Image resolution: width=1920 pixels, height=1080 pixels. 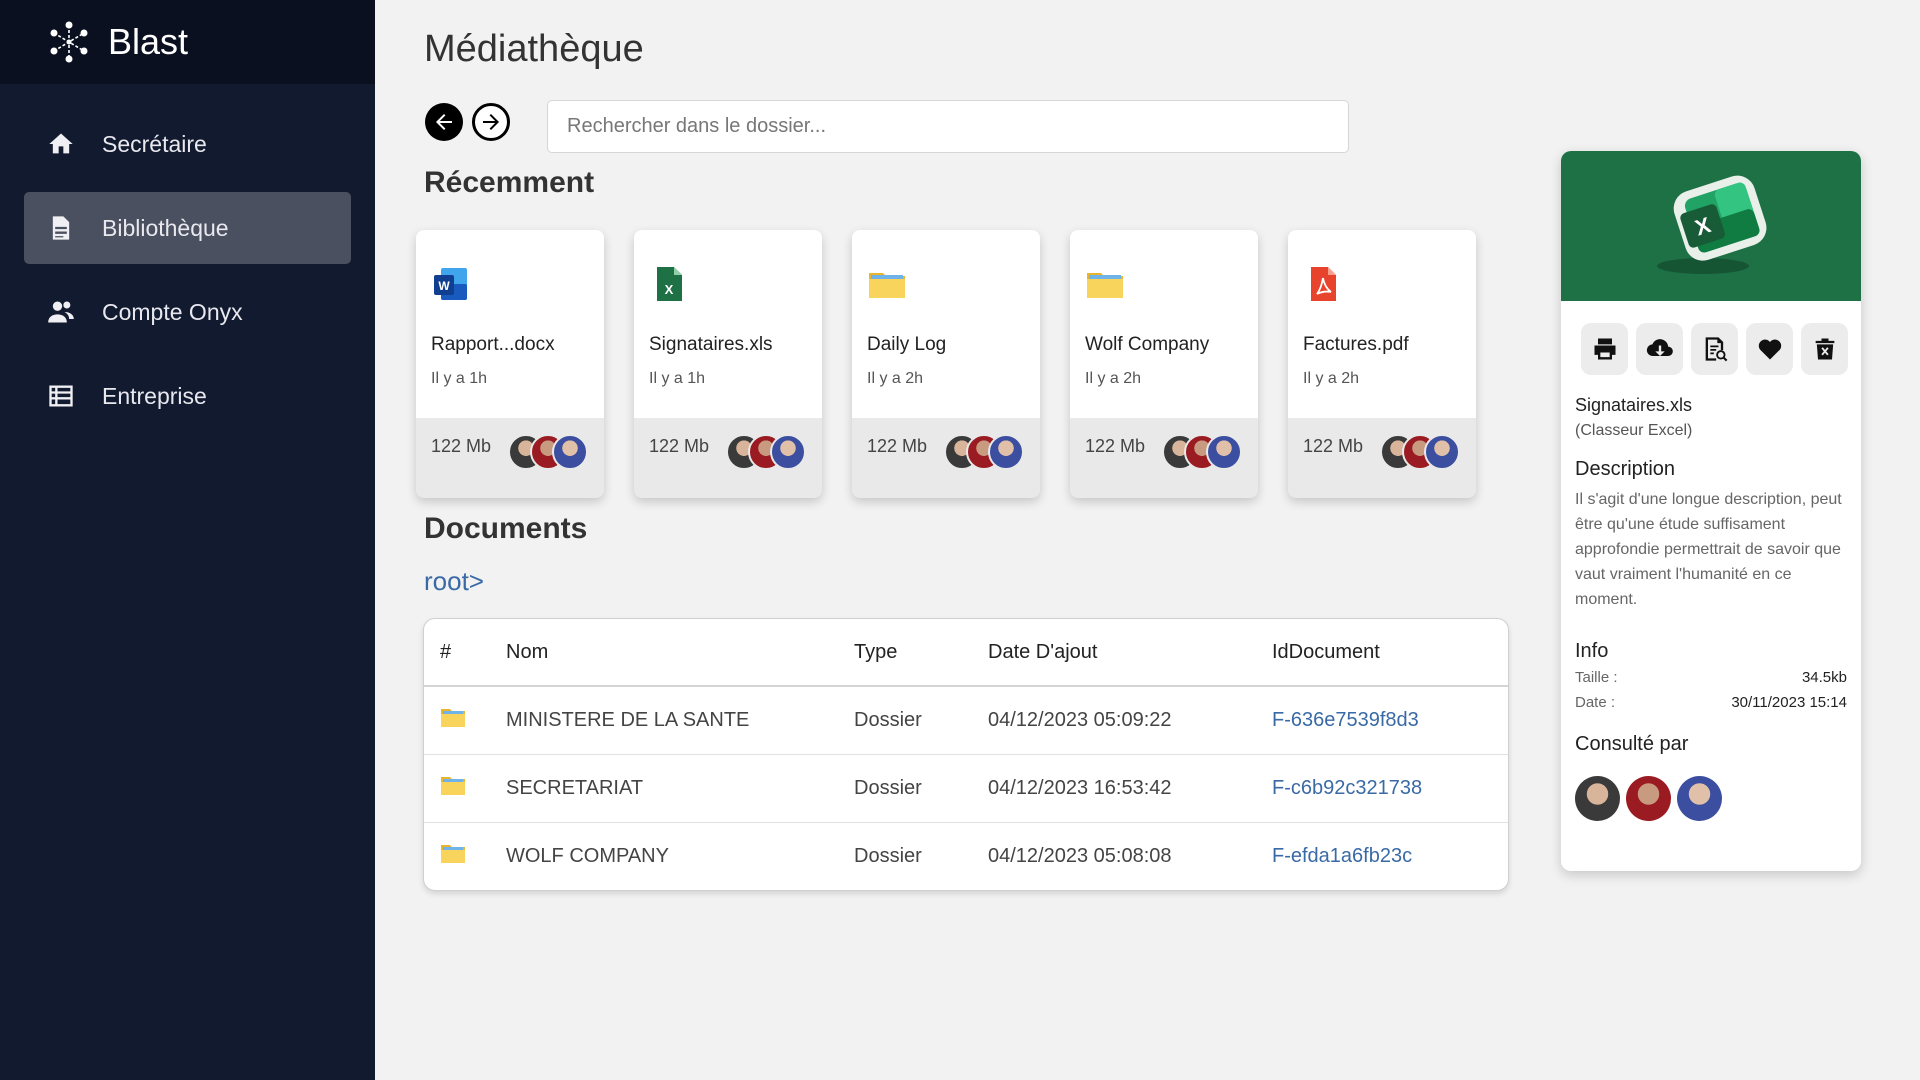 I want to click on table-icon, so click(x=61, y=396).